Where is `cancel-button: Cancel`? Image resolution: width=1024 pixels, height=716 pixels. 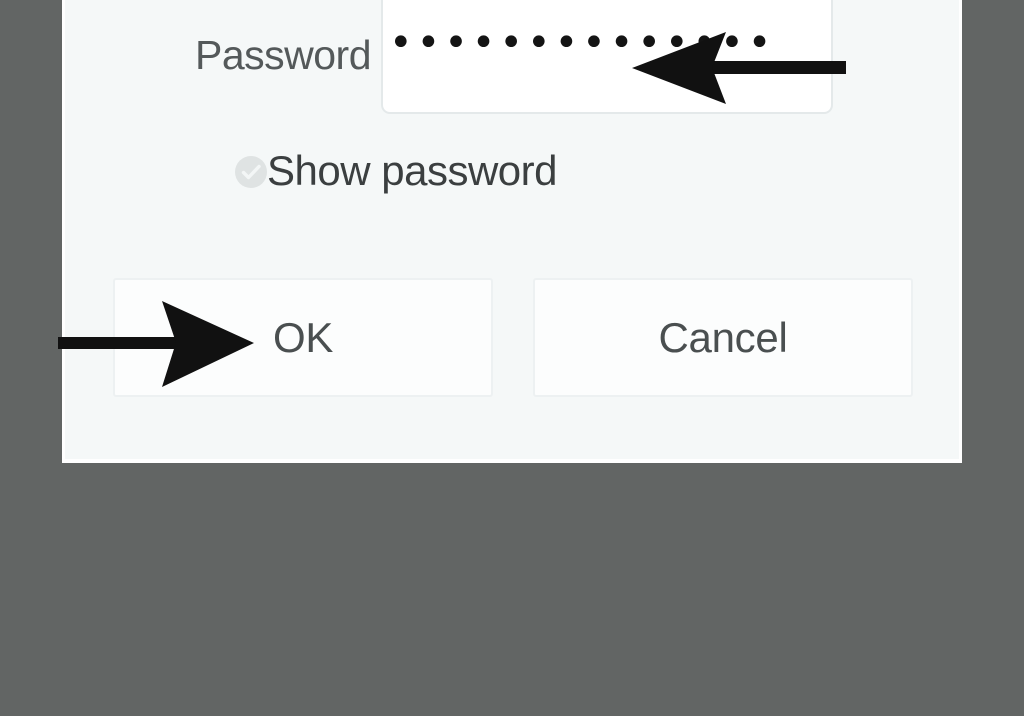 cancel-button: Cancel is located at coordinates (723, 337).